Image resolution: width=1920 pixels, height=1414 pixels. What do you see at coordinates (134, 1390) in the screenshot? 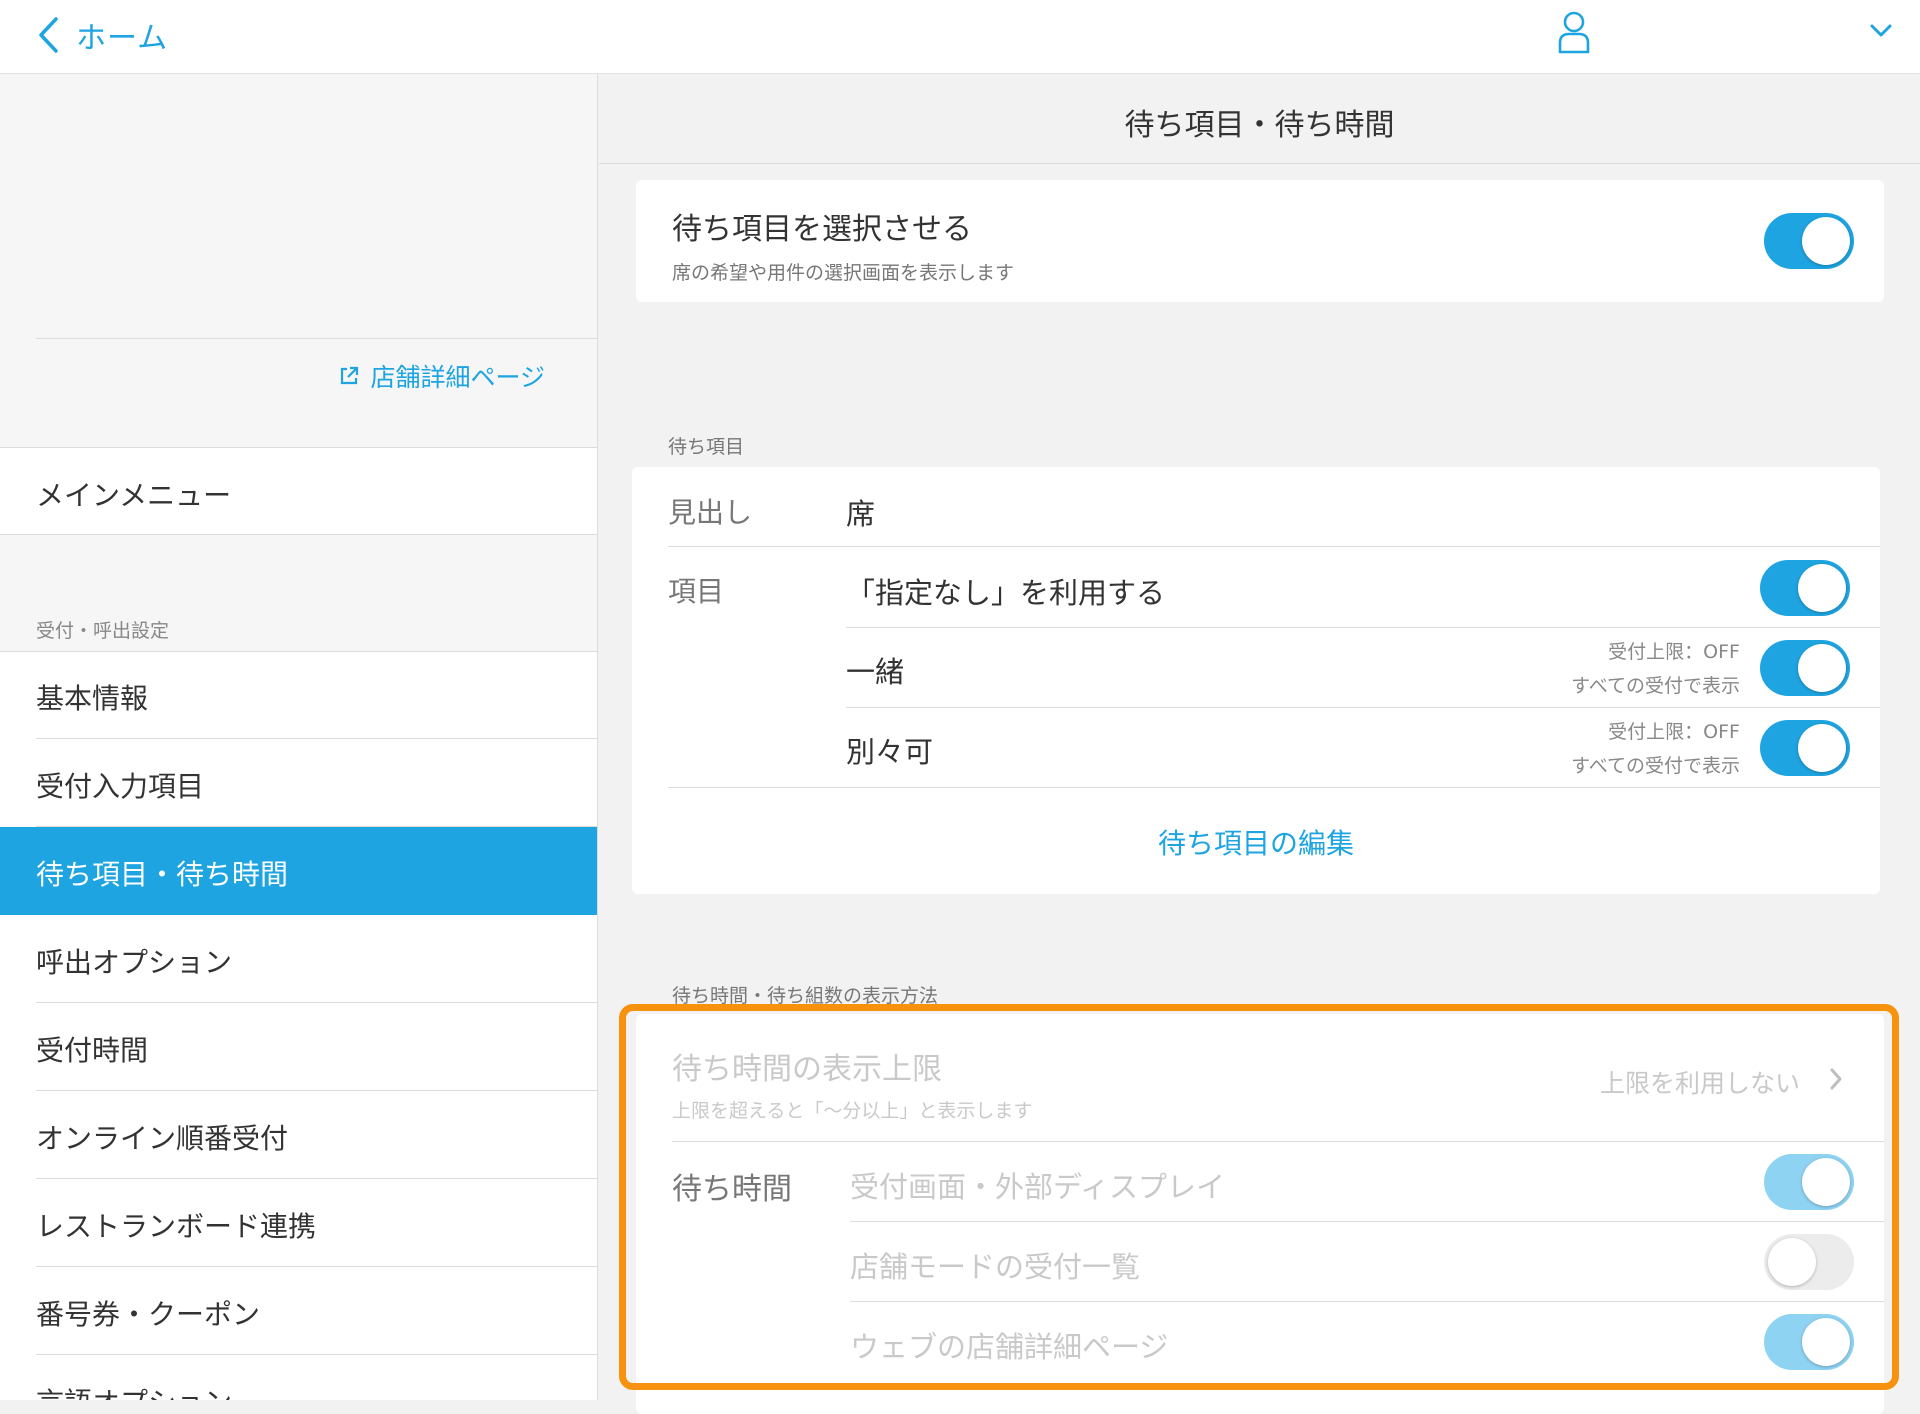
I see `sidebar-item-label: 言語オプション` at bounding box center [134, 1390].